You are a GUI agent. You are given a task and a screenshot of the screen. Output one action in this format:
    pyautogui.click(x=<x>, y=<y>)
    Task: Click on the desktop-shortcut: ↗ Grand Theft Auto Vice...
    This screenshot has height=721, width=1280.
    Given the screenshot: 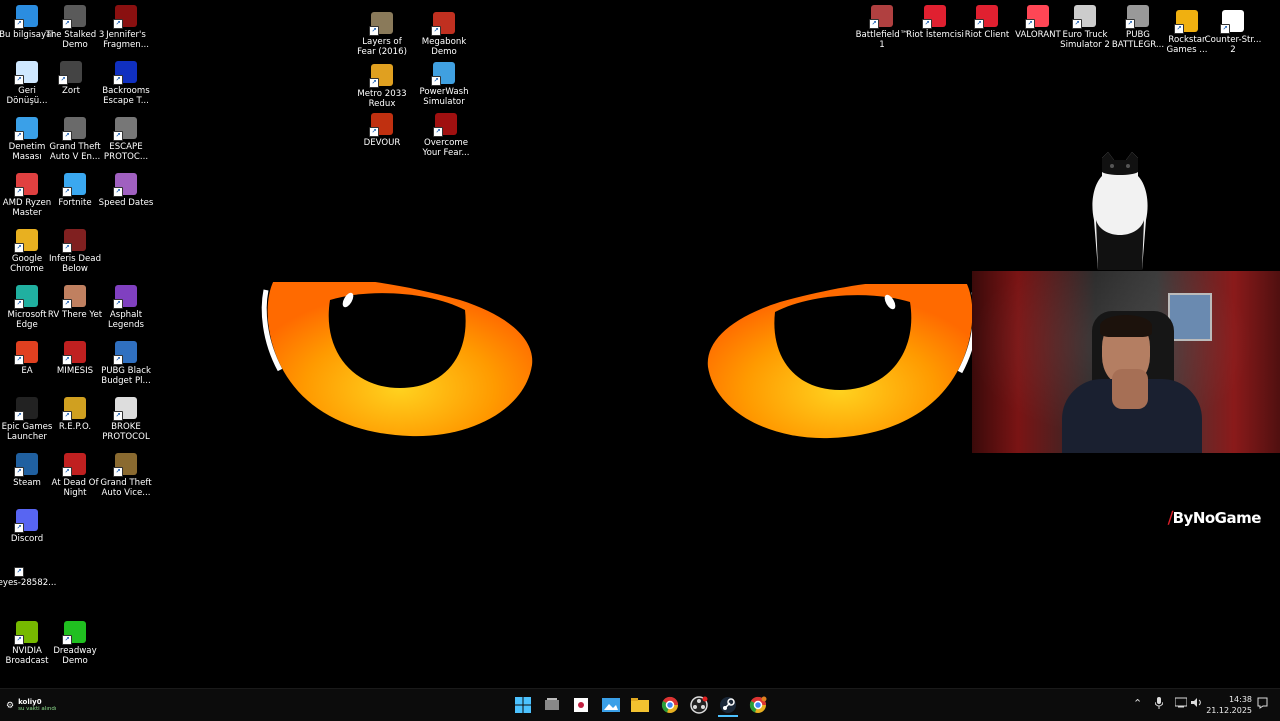 What is the action you would take?
    pyautogui.click(x=126, y=475)
    